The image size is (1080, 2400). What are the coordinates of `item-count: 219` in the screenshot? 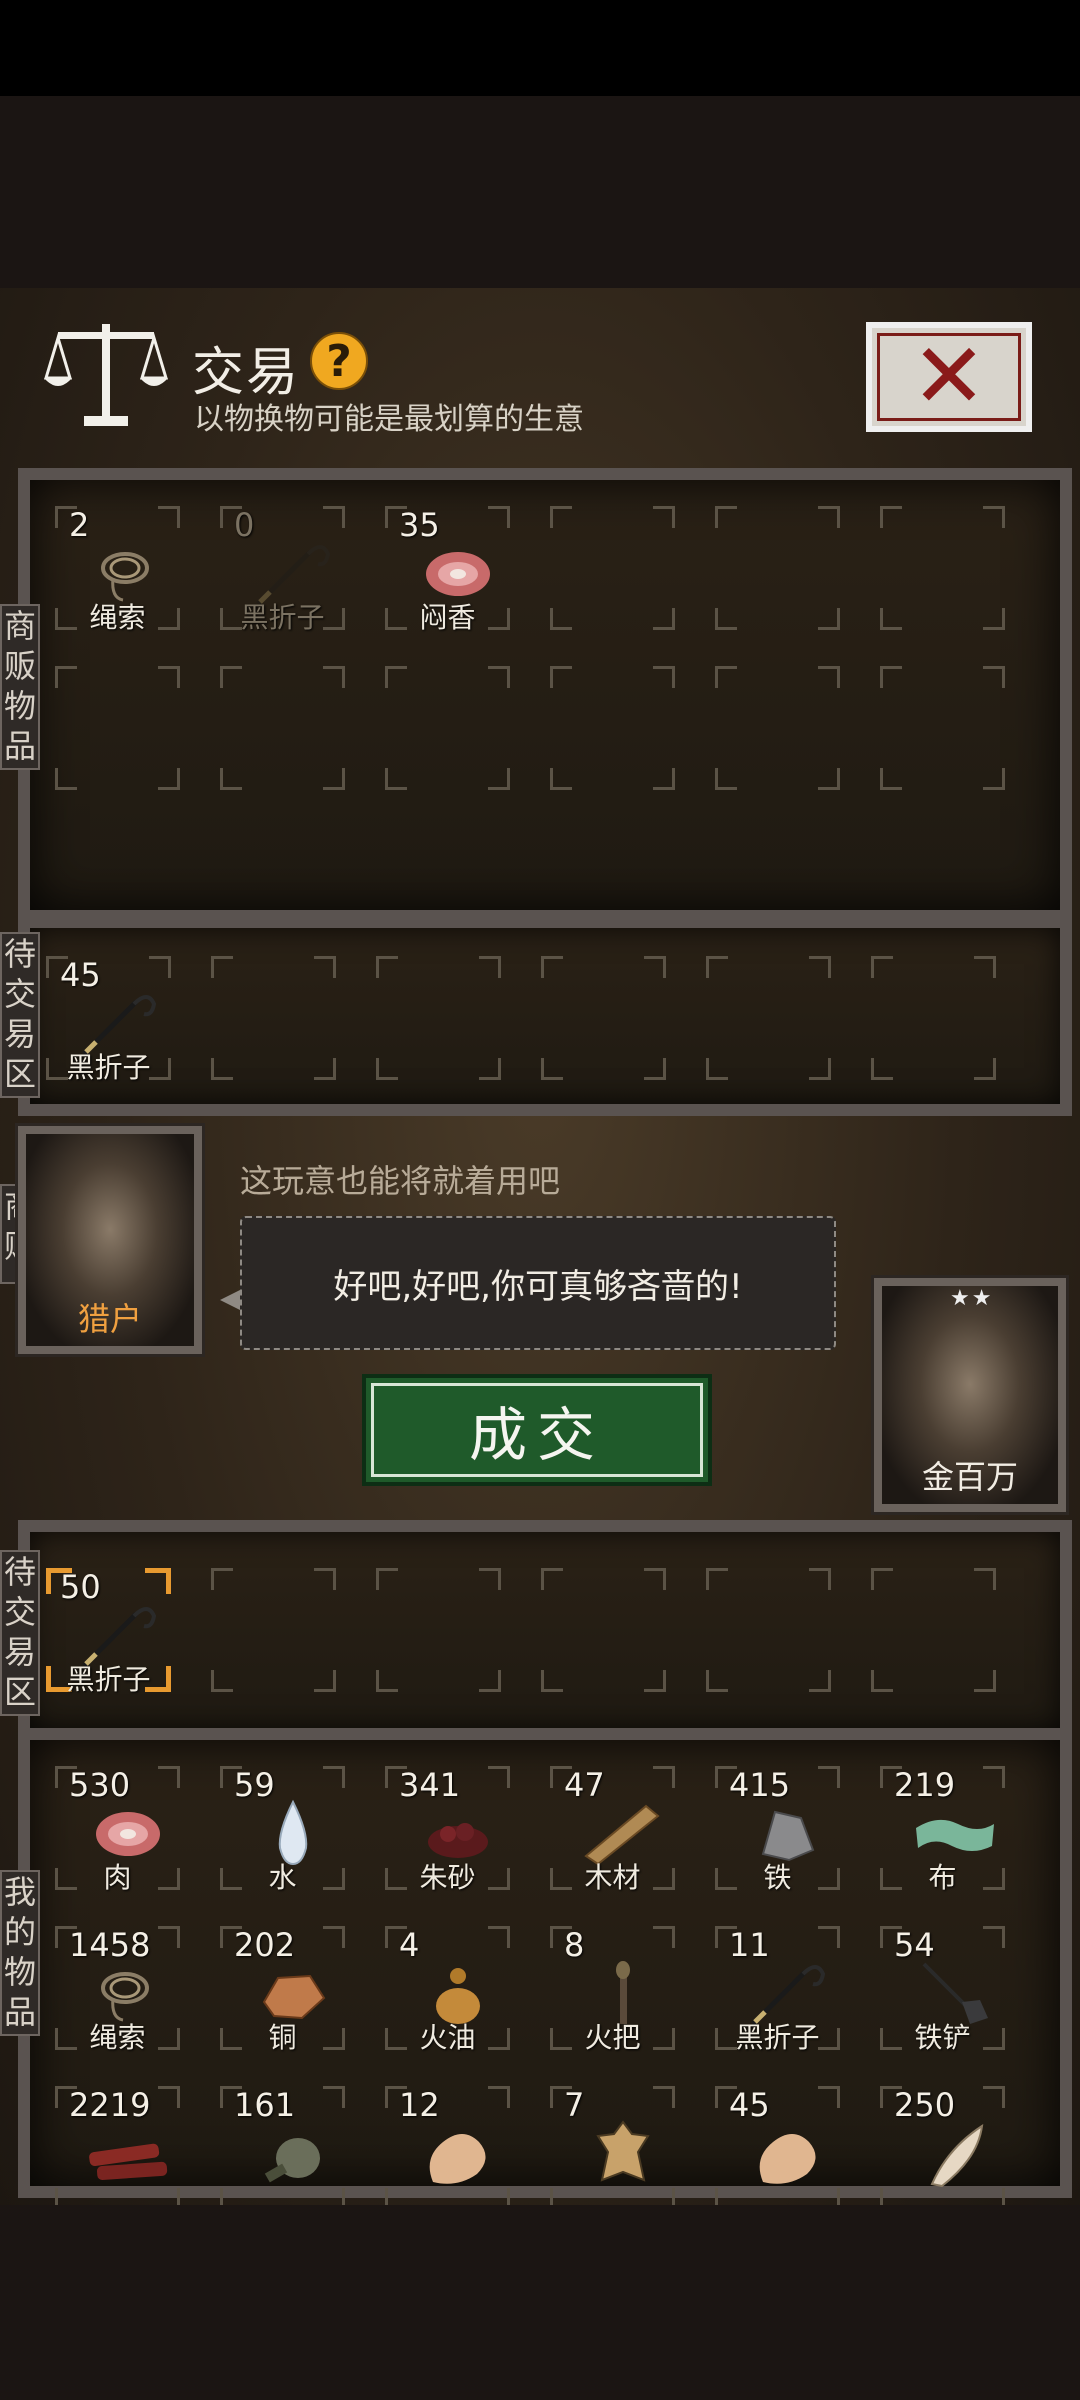 It's located at (925, 1785).